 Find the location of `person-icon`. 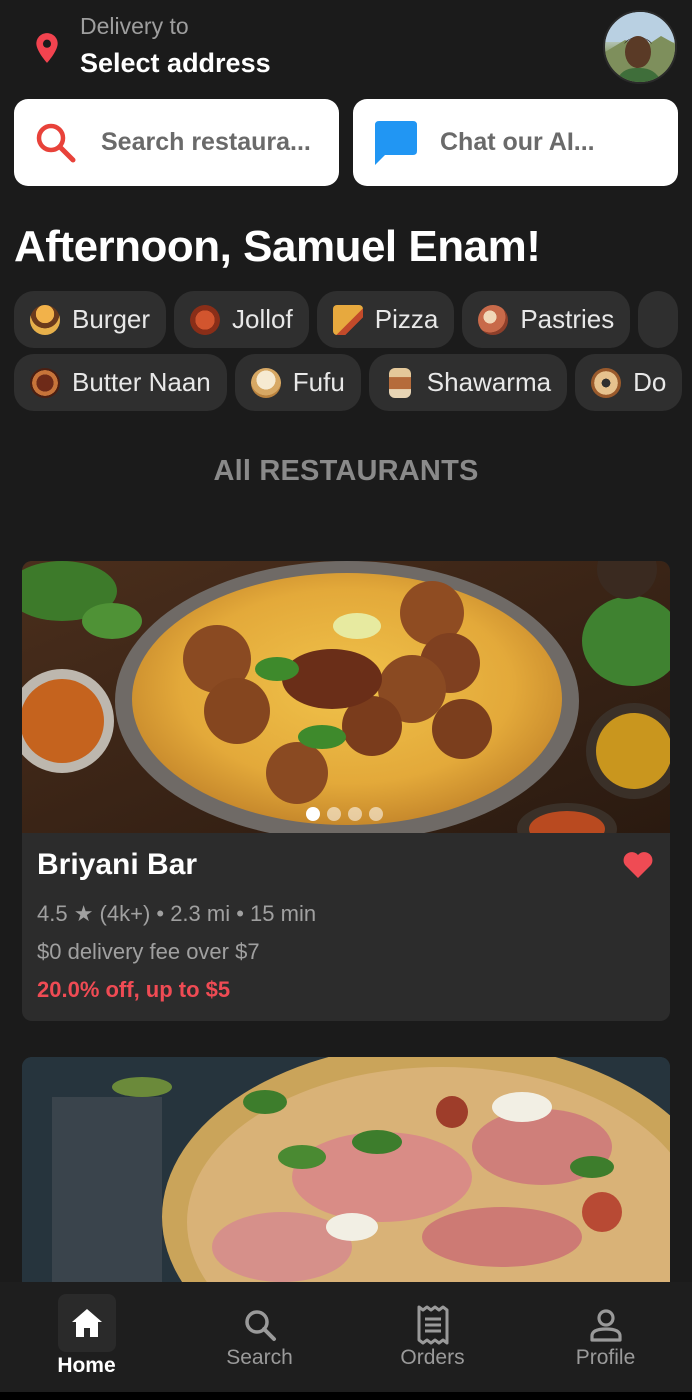

person-icon is located at coordinates (606, 1325).